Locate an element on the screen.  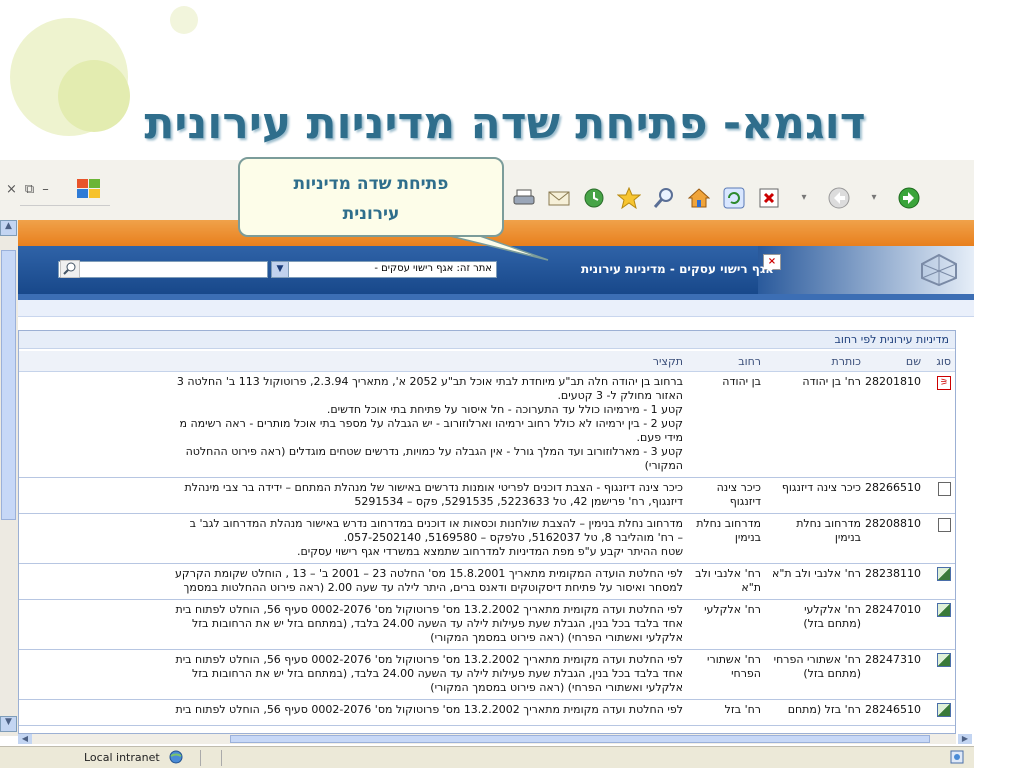
document-link: 28247010 is located at coordinates (895, 624).